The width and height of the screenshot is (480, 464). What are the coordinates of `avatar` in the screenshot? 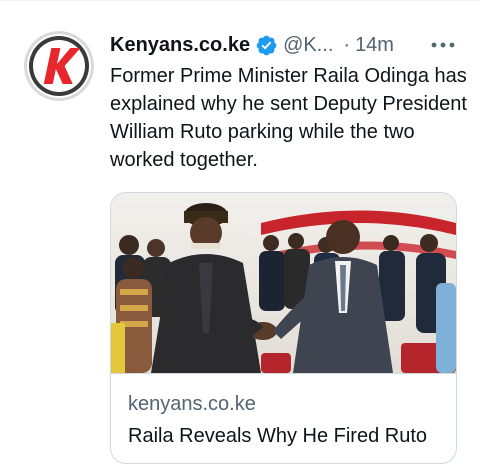 It's located at (59, 66).